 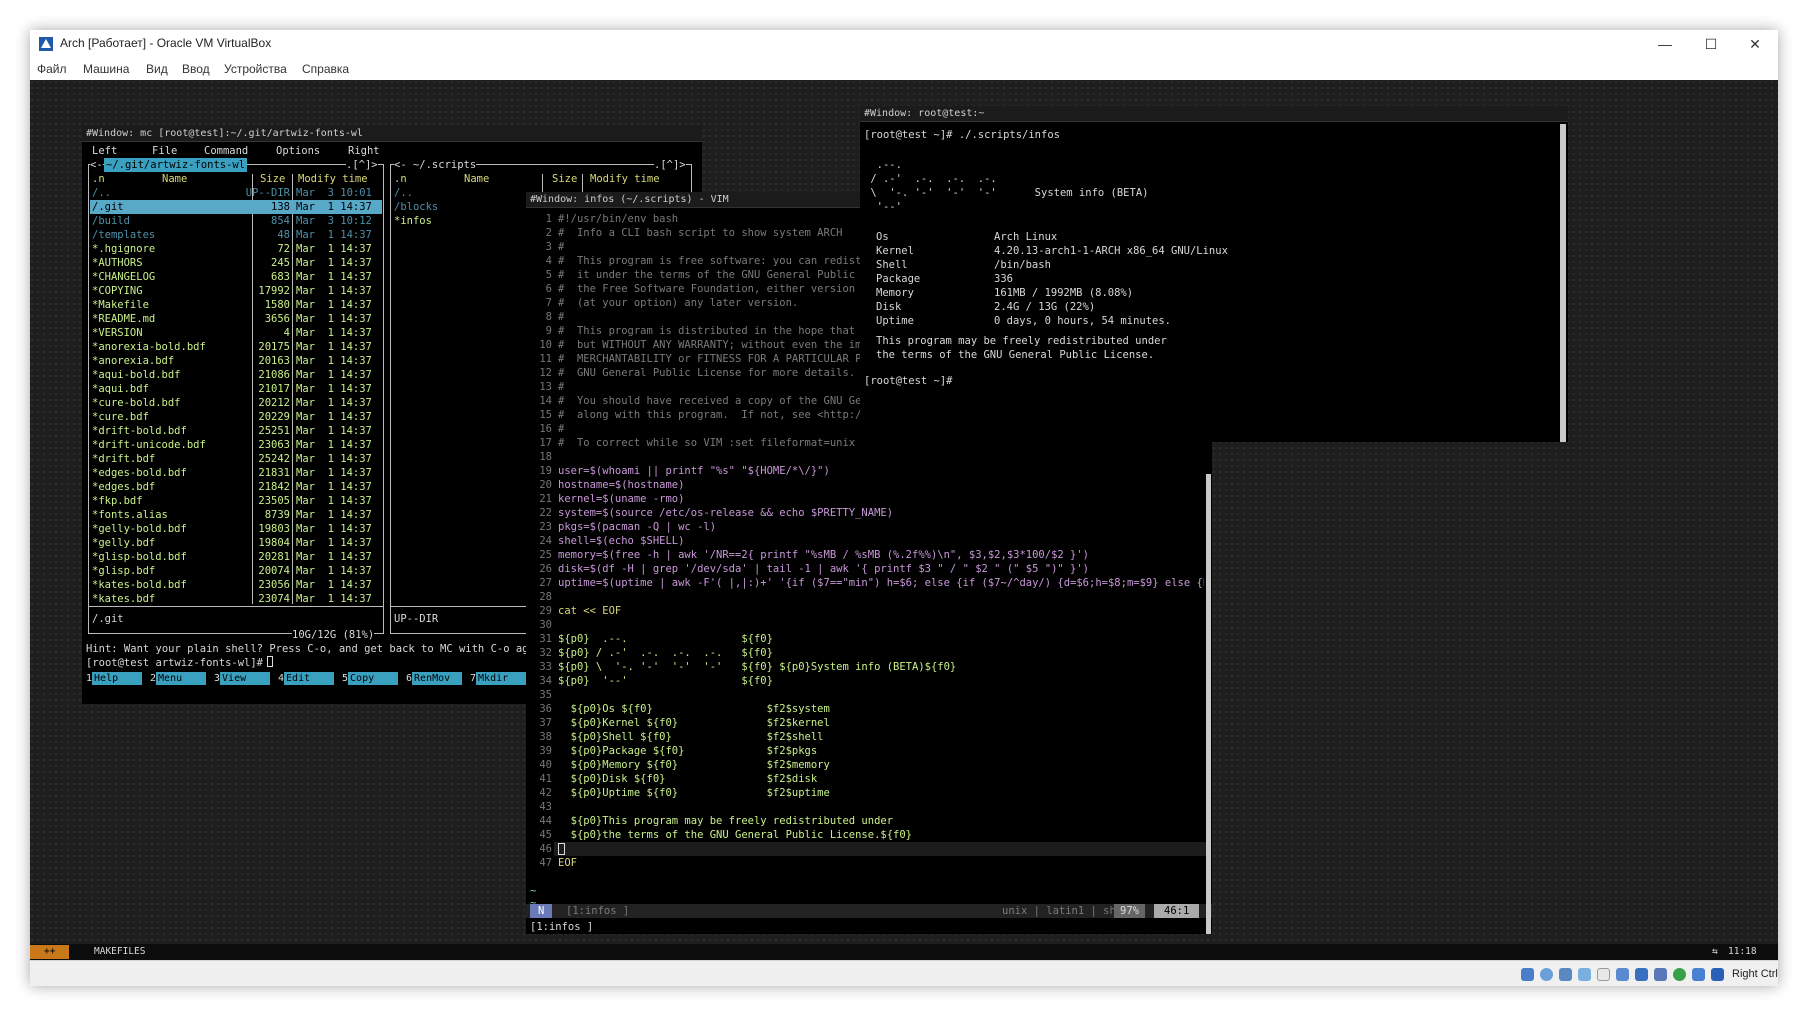 I want to click on file-row: /.. UP--DIR Mar 3 10:01, so click(x=236, y=193).